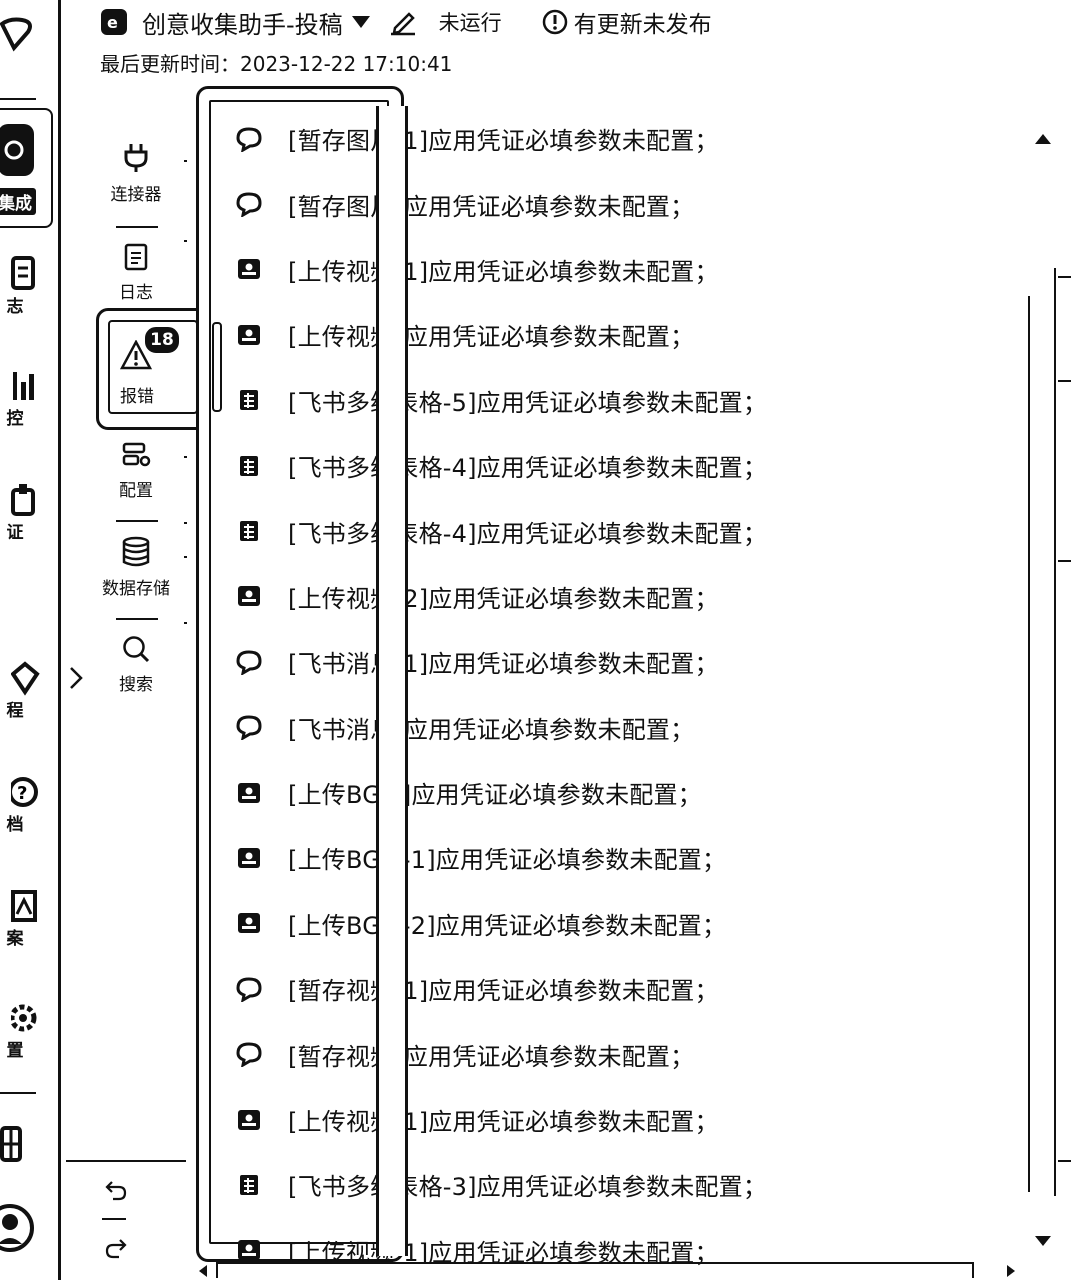  I want to click on rail-item-cases: 案, so click(26, 918).